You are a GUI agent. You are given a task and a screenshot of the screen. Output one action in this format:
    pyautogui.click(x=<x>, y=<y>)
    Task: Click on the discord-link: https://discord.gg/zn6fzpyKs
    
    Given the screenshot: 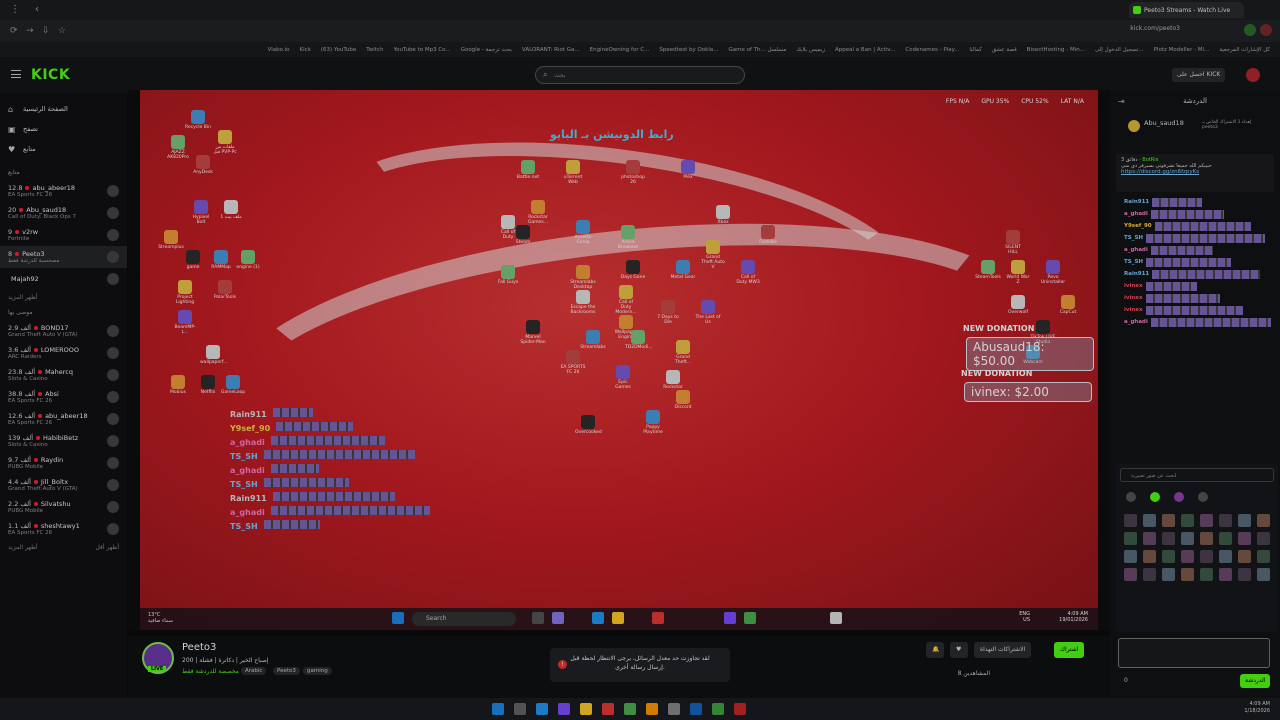 What is the action you would take?
    pyautogui.click(x=1160, y=172)
    